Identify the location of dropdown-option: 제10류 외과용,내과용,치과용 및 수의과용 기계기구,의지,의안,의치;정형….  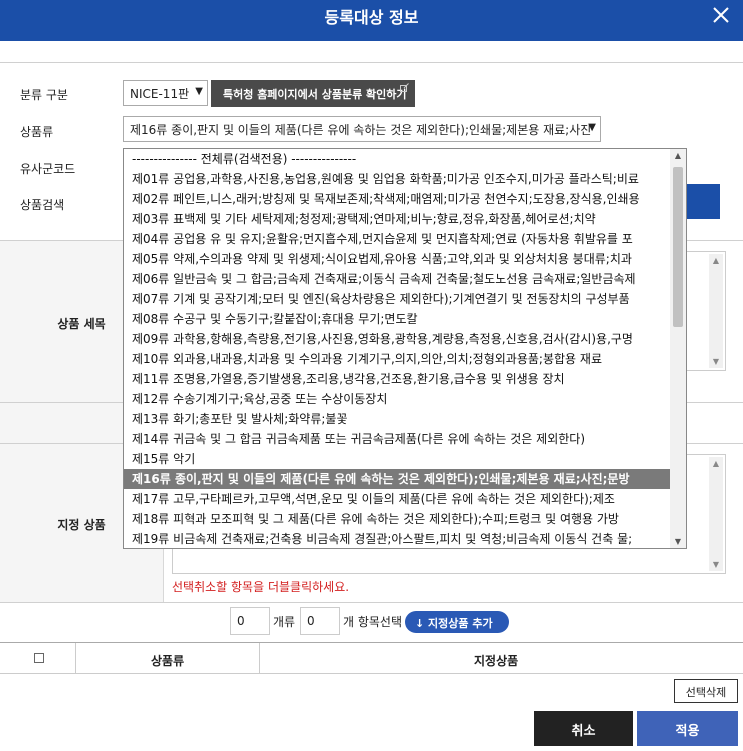
(397, 359).